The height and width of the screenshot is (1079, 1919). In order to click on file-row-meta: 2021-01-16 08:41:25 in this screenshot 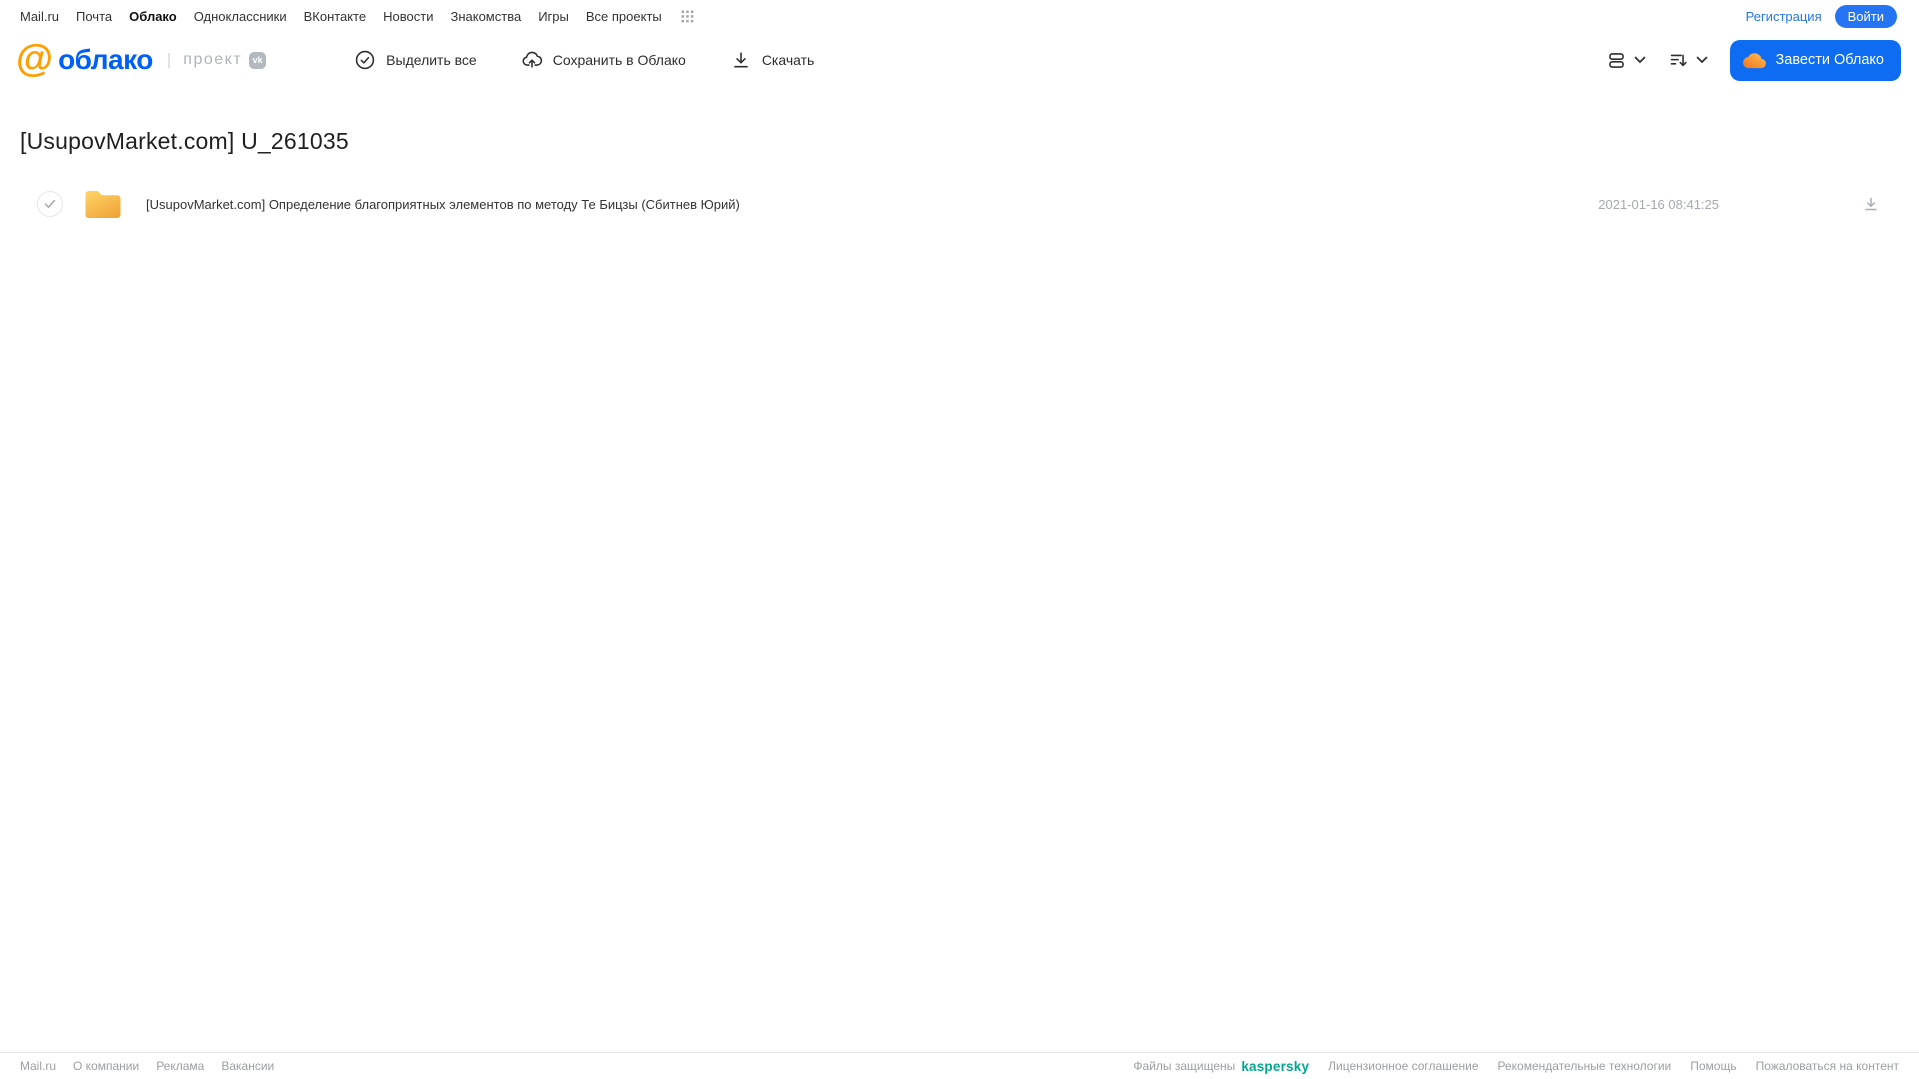, I will do `click(1745, 204)`.